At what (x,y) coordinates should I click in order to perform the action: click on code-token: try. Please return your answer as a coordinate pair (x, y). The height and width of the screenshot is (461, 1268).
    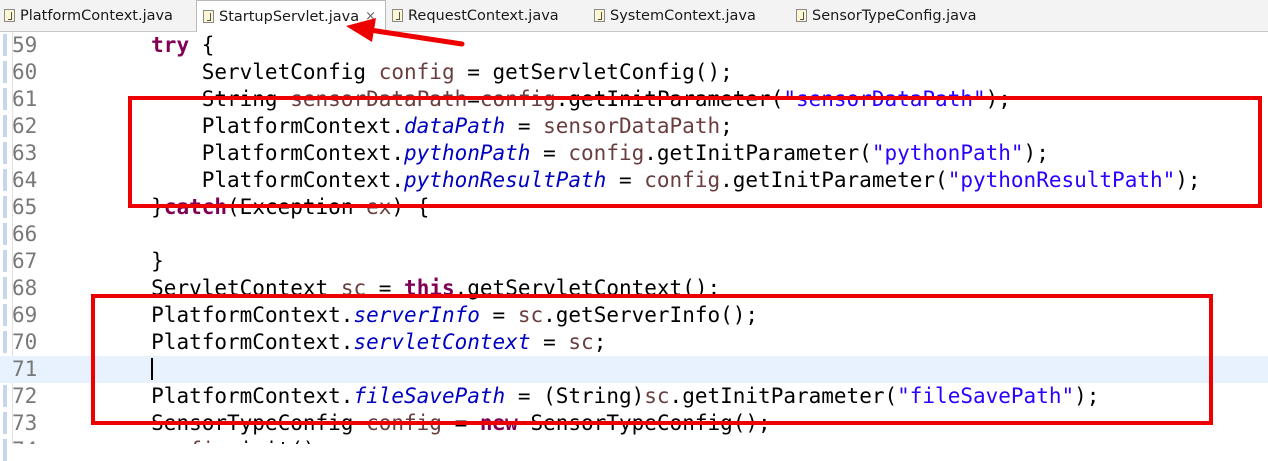
    Looking at the image, I should click on (170, 45).